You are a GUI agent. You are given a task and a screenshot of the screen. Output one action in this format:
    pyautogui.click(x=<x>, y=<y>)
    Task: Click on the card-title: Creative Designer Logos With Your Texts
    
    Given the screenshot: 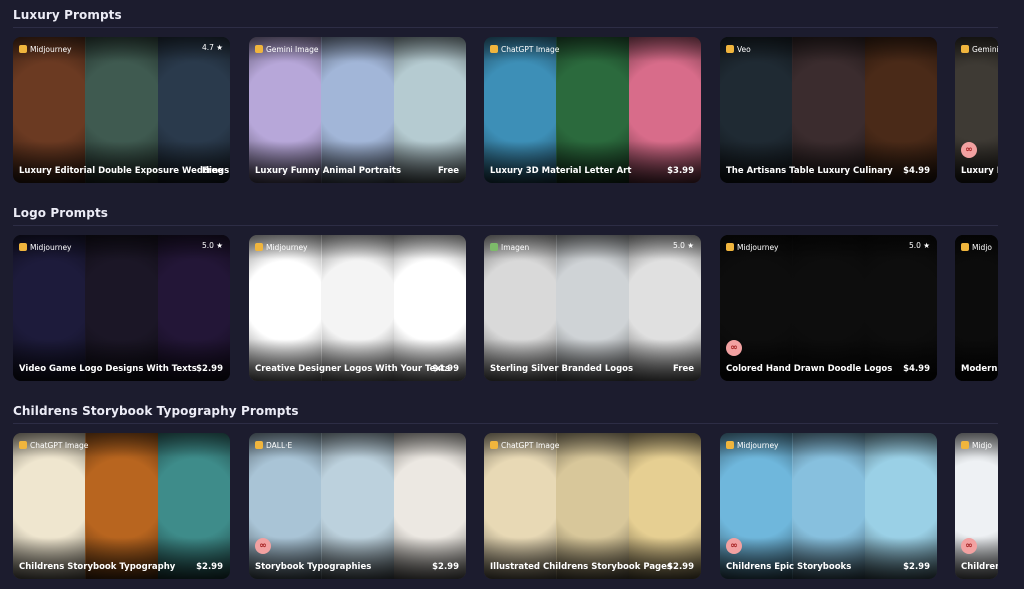 What is the action you would take?
    pyautogui.click(x=353, y=369)
    